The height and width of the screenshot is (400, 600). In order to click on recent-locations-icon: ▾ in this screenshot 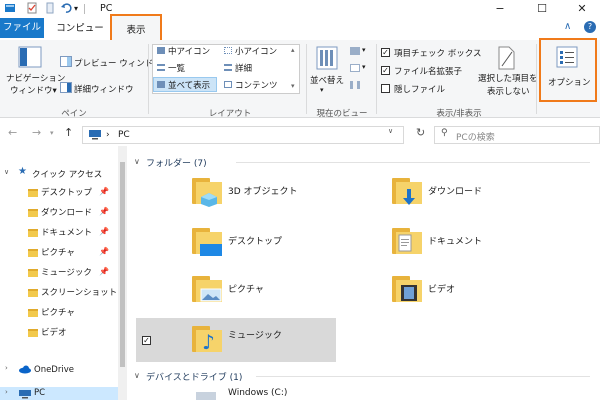, I will do `click(52, 133)`.